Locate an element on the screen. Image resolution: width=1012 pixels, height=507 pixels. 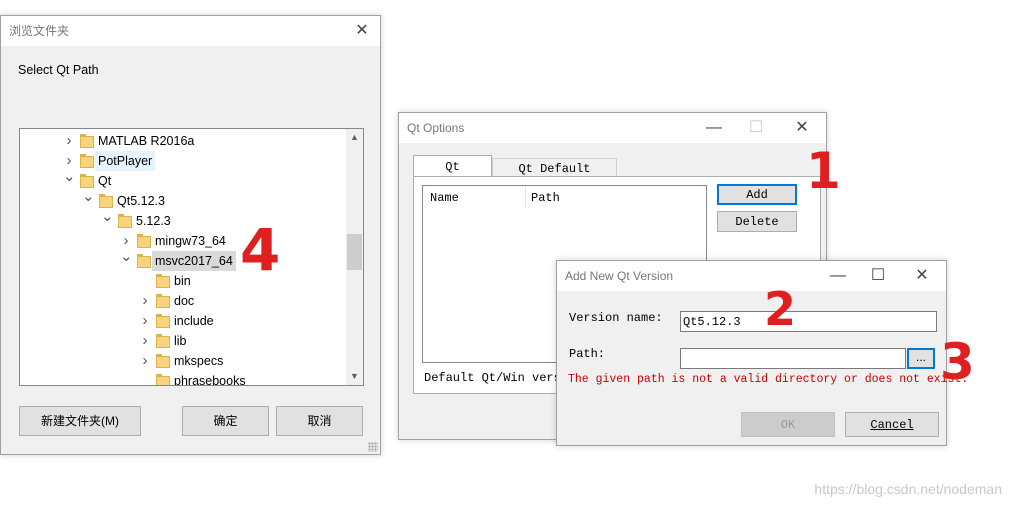
cancel-label: 取消 is located at coordinates (319, 421).